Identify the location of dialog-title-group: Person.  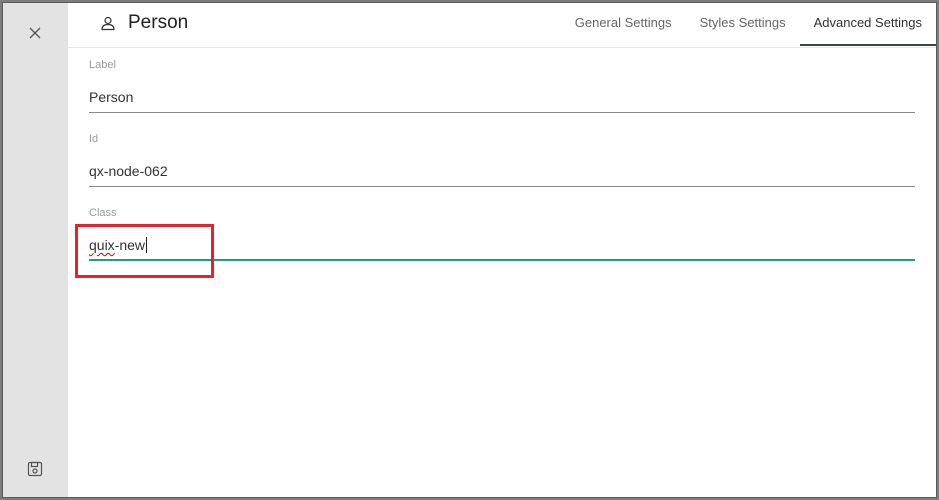
(144, 23).